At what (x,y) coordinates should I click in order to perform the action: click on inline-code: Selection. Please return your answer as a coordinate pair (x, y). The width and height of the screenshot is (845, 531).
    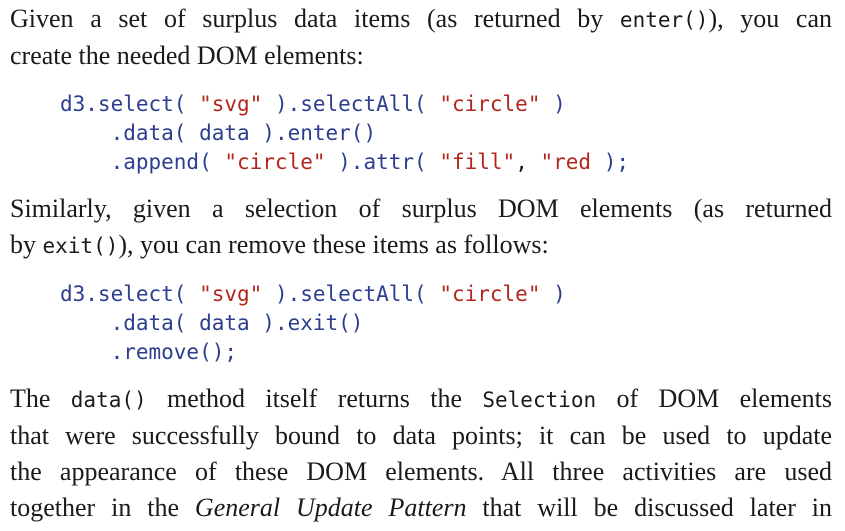
    Looking at the image, I should click on (539, 400).